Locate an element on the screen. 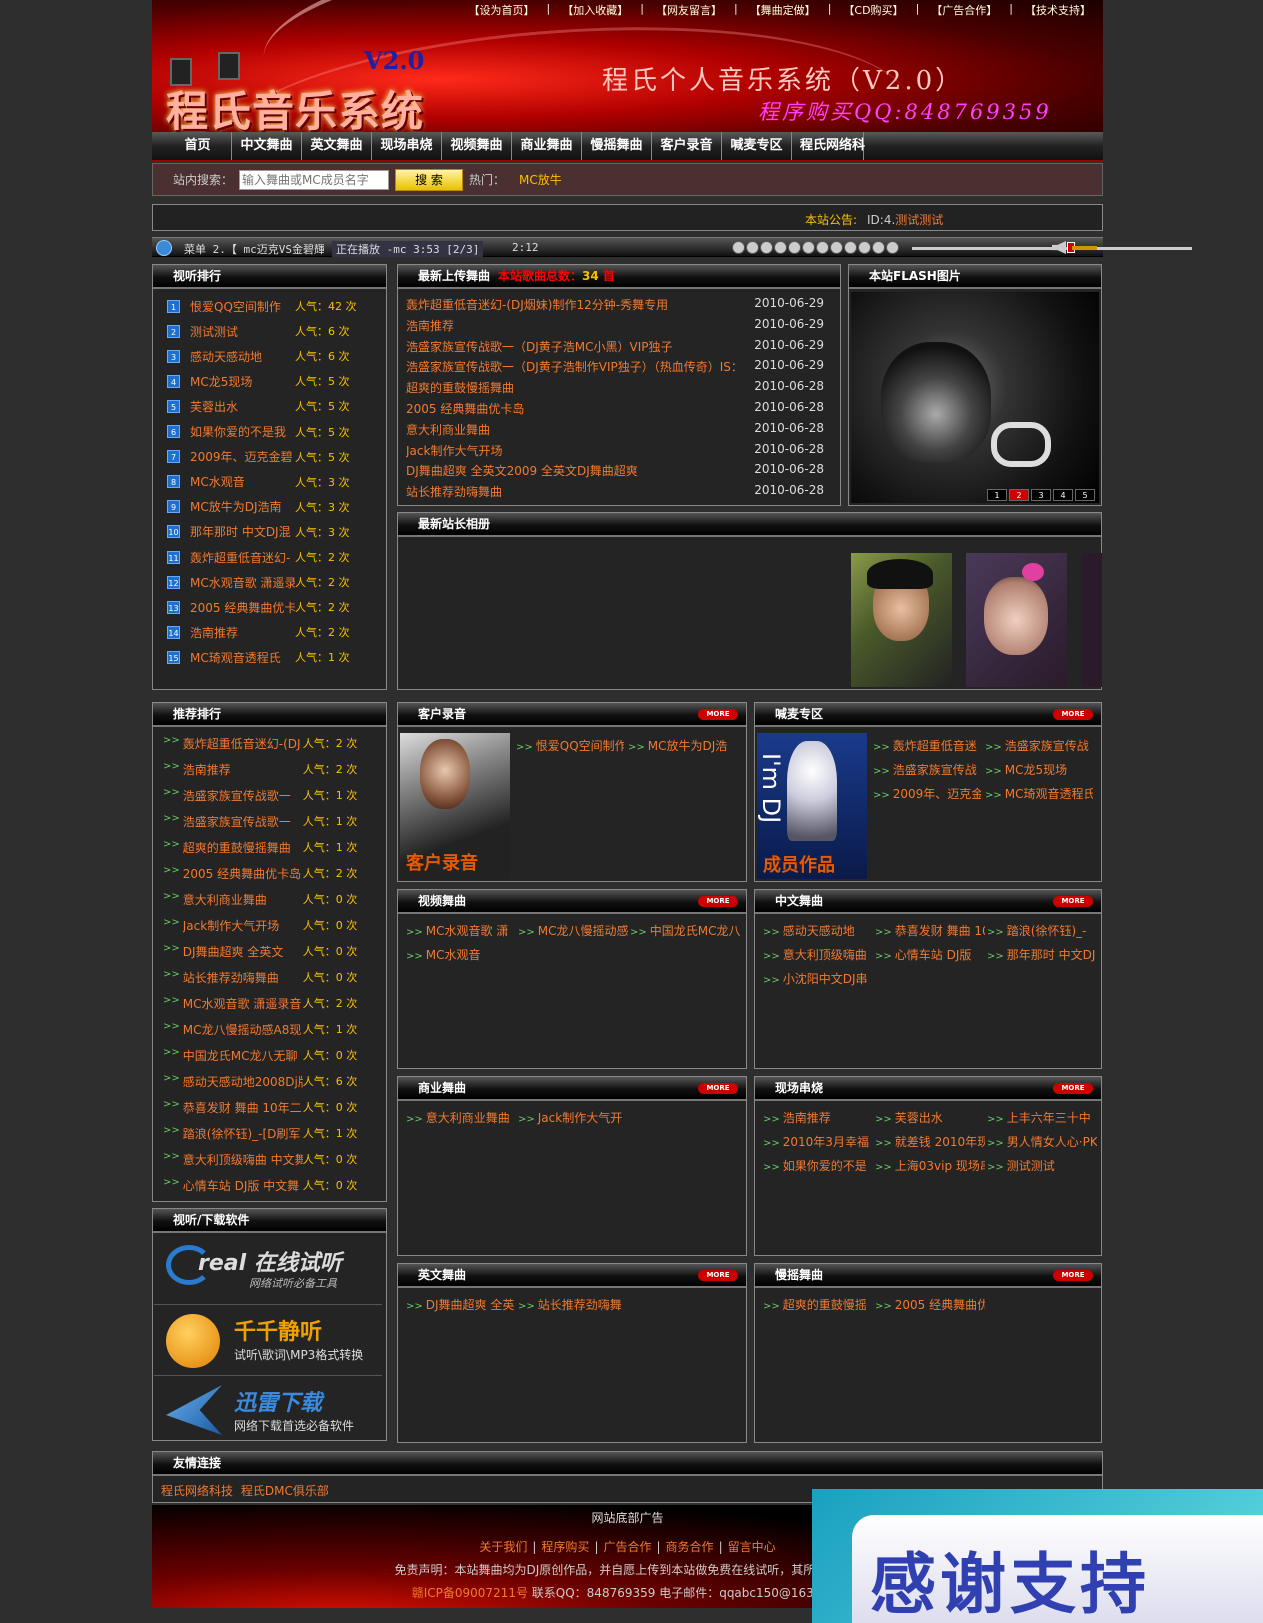  recommend-row: >> 浩盛家族宣传战歌一 人气：1 次 is located at coordinates (260, 822).